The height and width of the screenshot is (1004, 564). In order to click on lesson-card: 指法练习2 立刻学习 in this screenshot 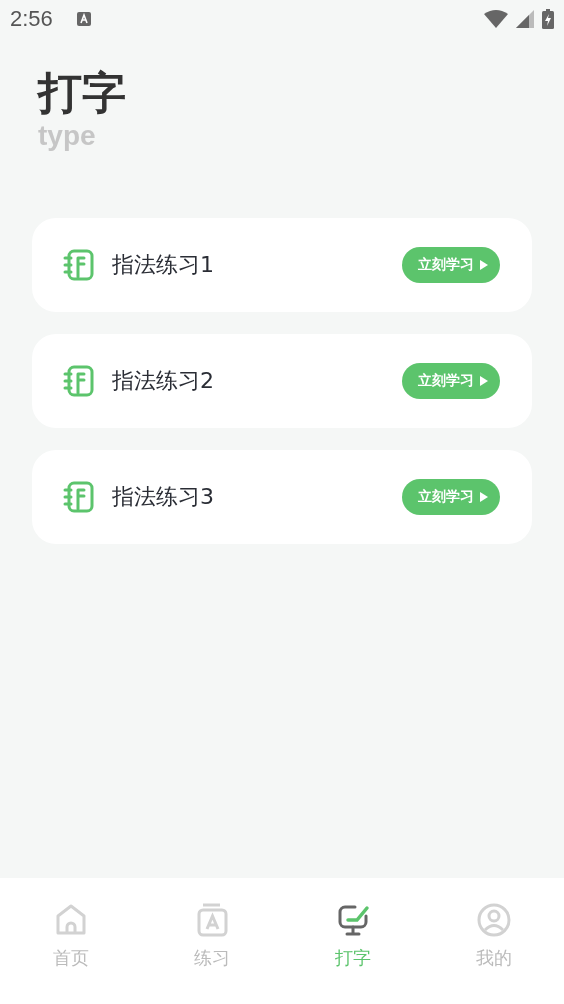, I will do `click(282, 381)`.